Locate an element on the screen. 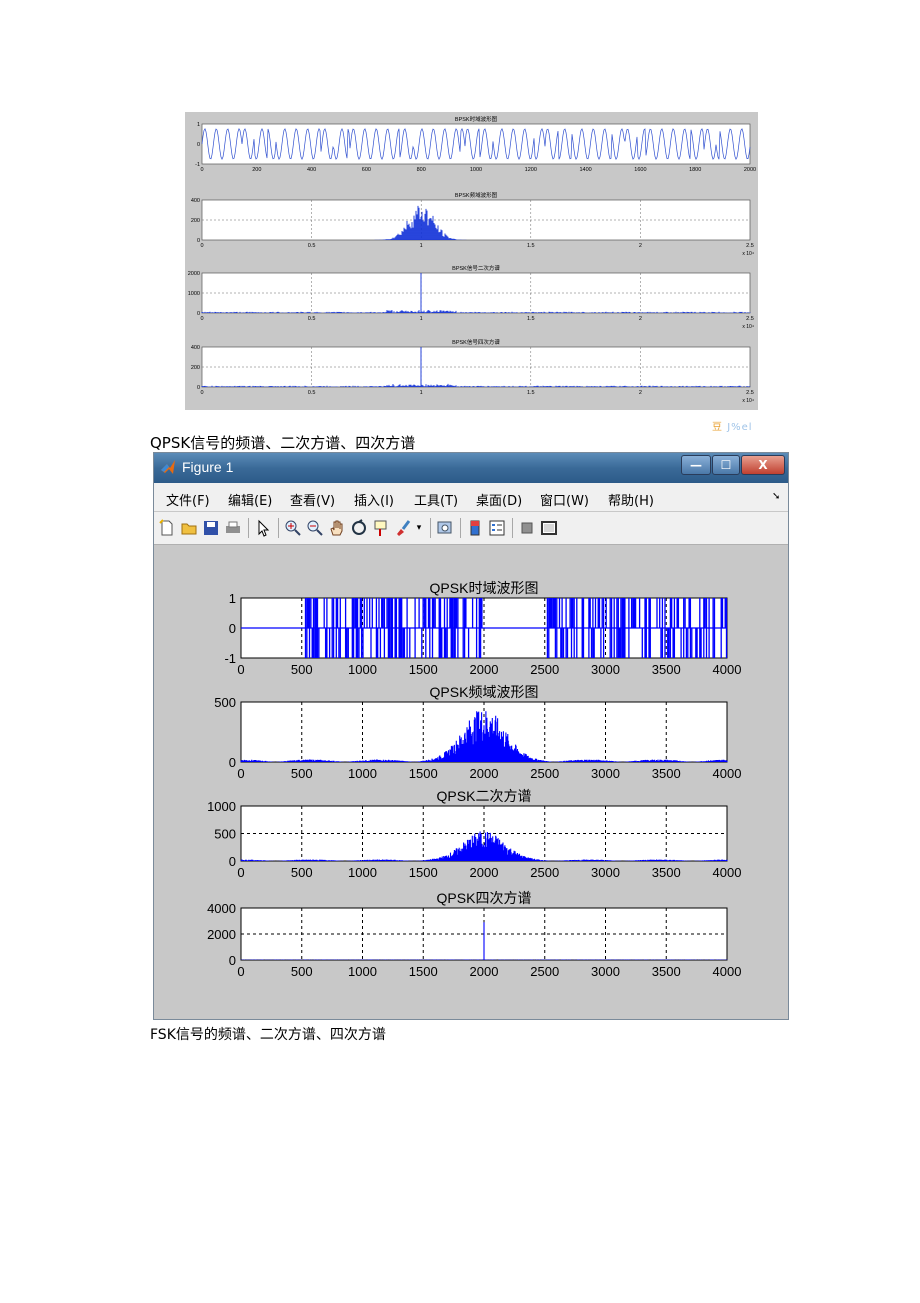 The width and height of the screenshot is (920, 1303). bpsk-x-tick-label: 2000 is located at coordinates (750, 170).